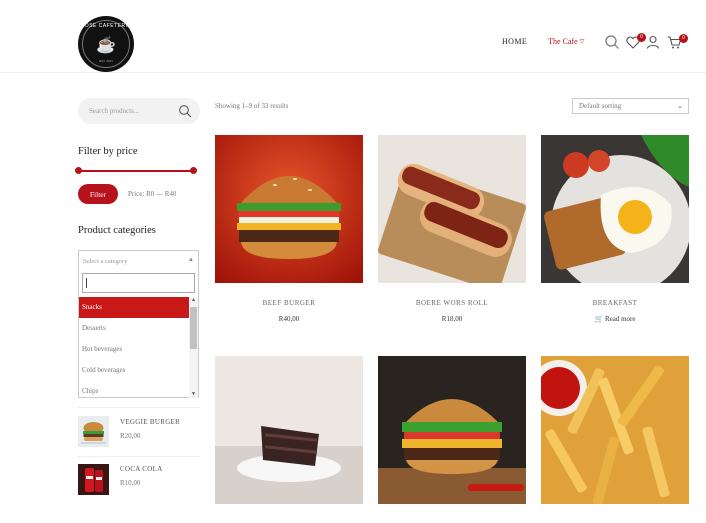 The image size is (706, 523). What do you see at coordinates (191, 260) in the screenshot?
I see `chevron-up-icon: ▲` at bounding box center [191, 260].